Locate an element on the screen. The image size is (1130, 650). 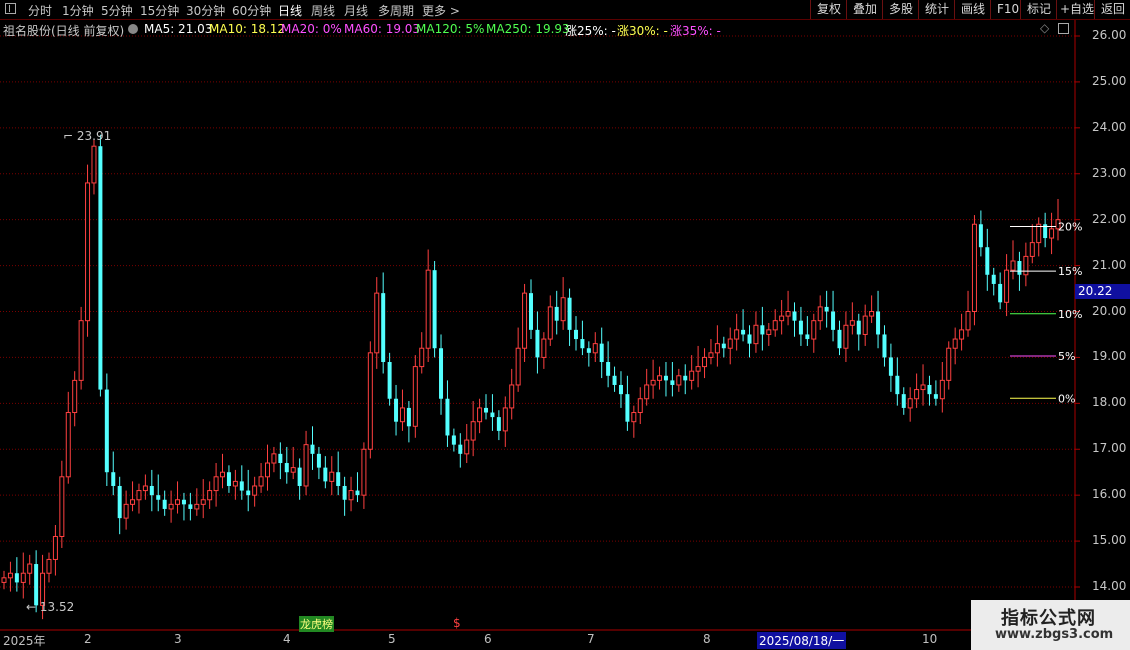
panel-toggle-icon is located at coordinates (1063, 28).